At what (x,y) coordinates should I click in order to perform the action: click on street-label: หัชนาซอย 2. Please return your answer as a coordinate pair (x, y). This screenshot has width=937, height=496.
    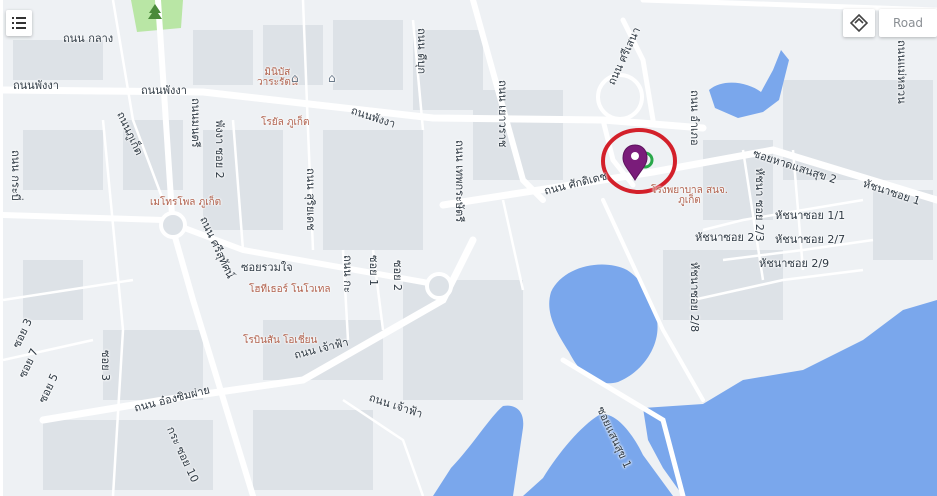
    Looking at the image, I should click on (725, 237).